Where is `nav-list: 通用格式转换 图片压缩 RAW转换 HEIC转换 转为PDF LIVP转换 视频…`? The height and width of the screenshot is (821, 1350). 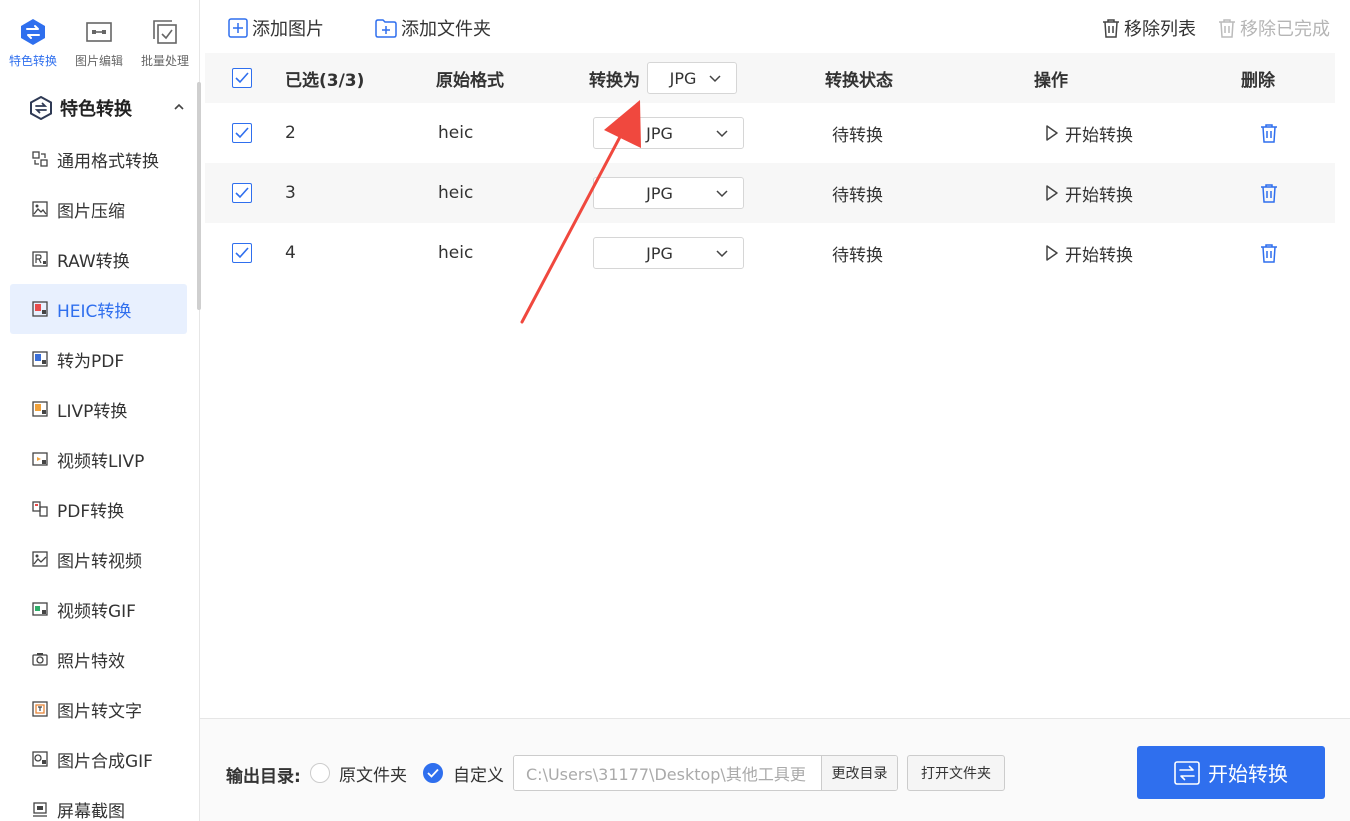
nav-list: 通用格式转换 图片压缩 RAW转换 HEIC转换 转为PDF LIVP转换 视频… is located at coordinates (98, 477).